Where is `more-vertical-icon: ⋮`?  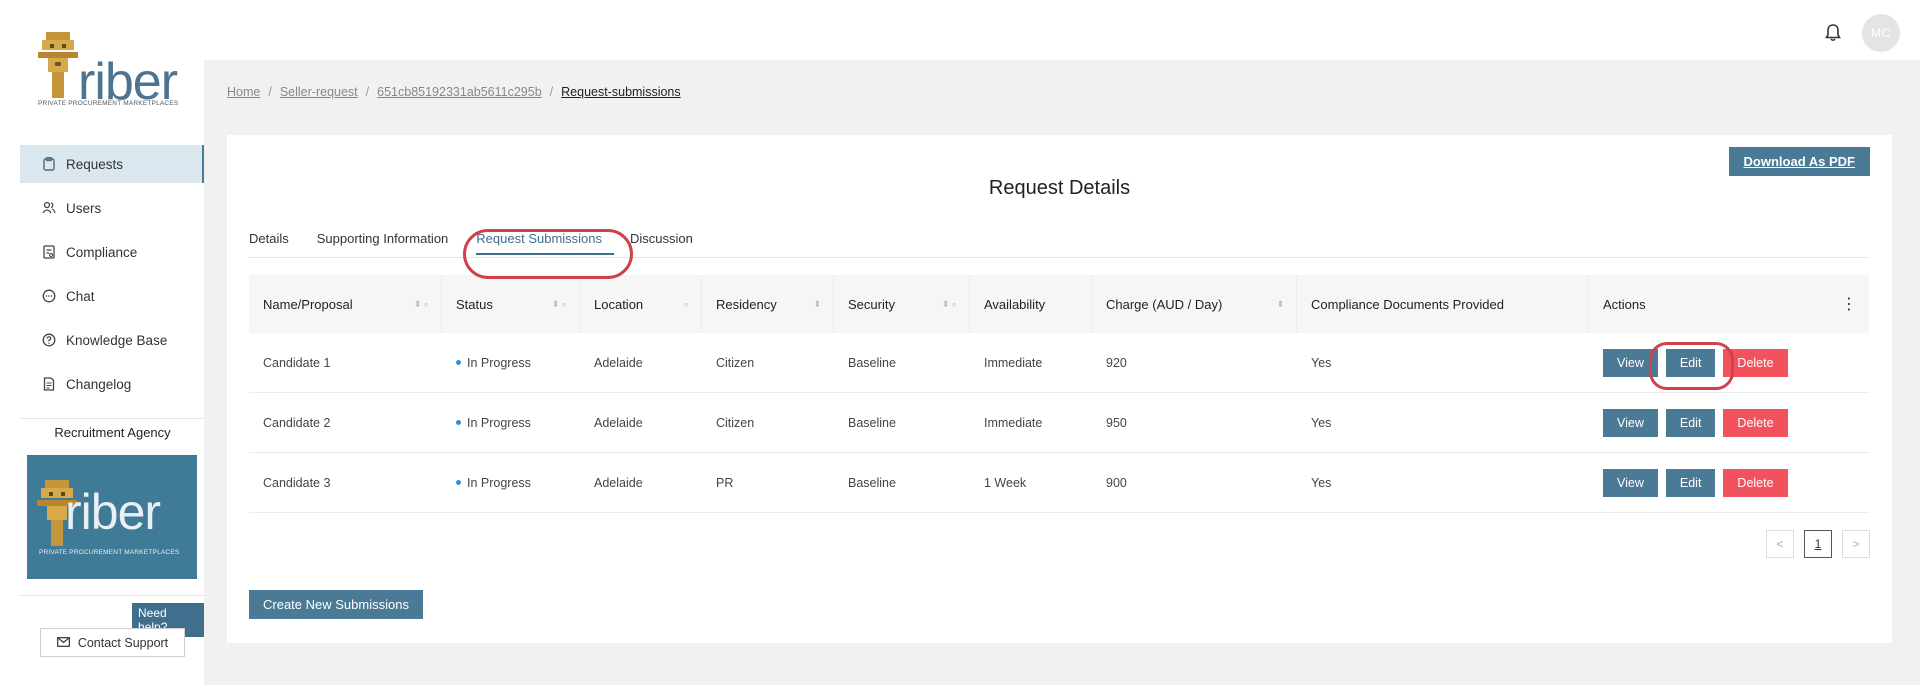
more-vertical-icon: ⋮ is located at coordinates (1849, 304).